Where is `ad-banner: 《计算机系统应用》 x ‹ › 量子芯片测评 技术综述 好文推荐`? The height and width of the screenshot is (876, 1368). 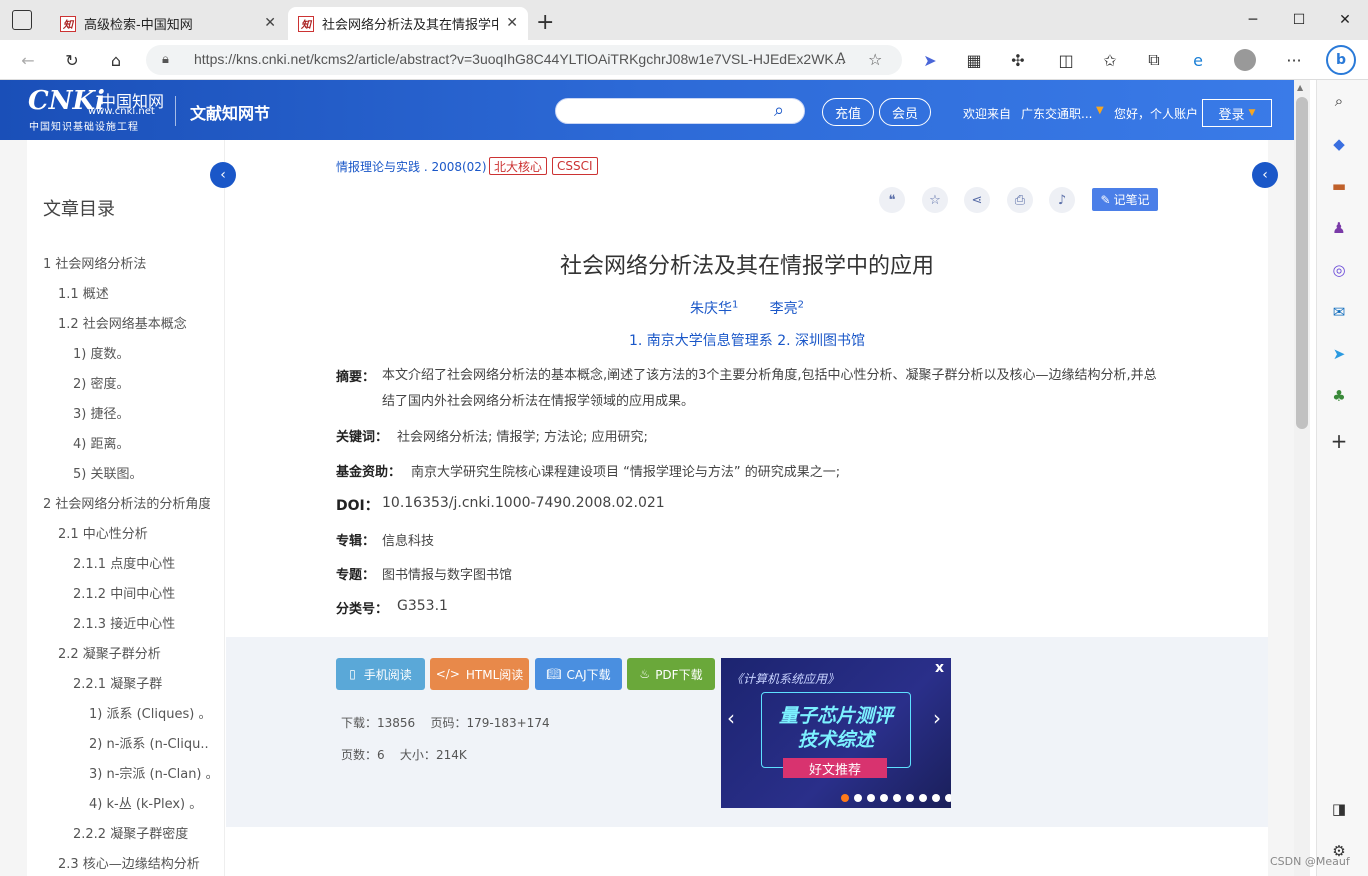
ad-banner: 《计算机系统应用》 x ‹ › 量子芯片测评 技术综述 好文推荐 is located at coordinates (836, 733).